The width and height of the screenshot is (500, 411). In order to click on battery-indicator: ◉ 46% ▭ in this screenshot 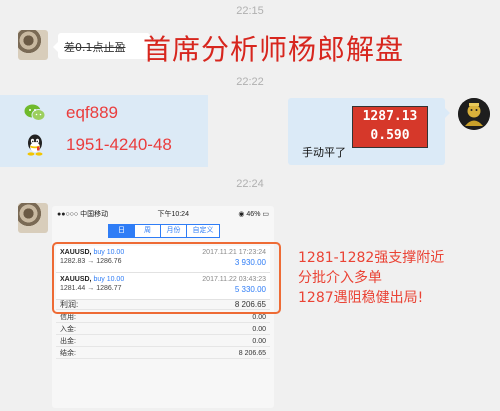, I will do `click(253, 214)`.